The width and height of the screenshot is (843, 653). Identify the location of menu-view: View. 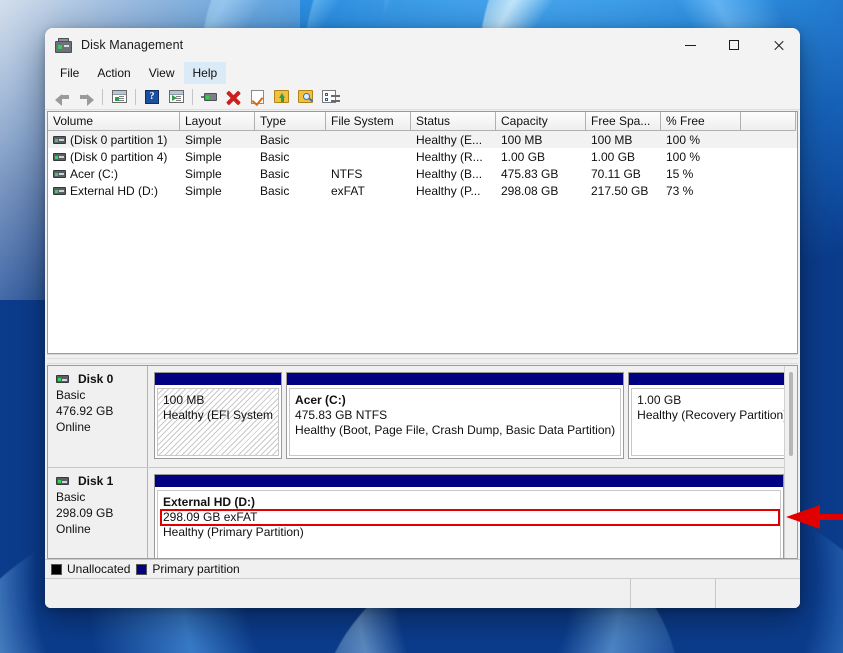
(162, 73).